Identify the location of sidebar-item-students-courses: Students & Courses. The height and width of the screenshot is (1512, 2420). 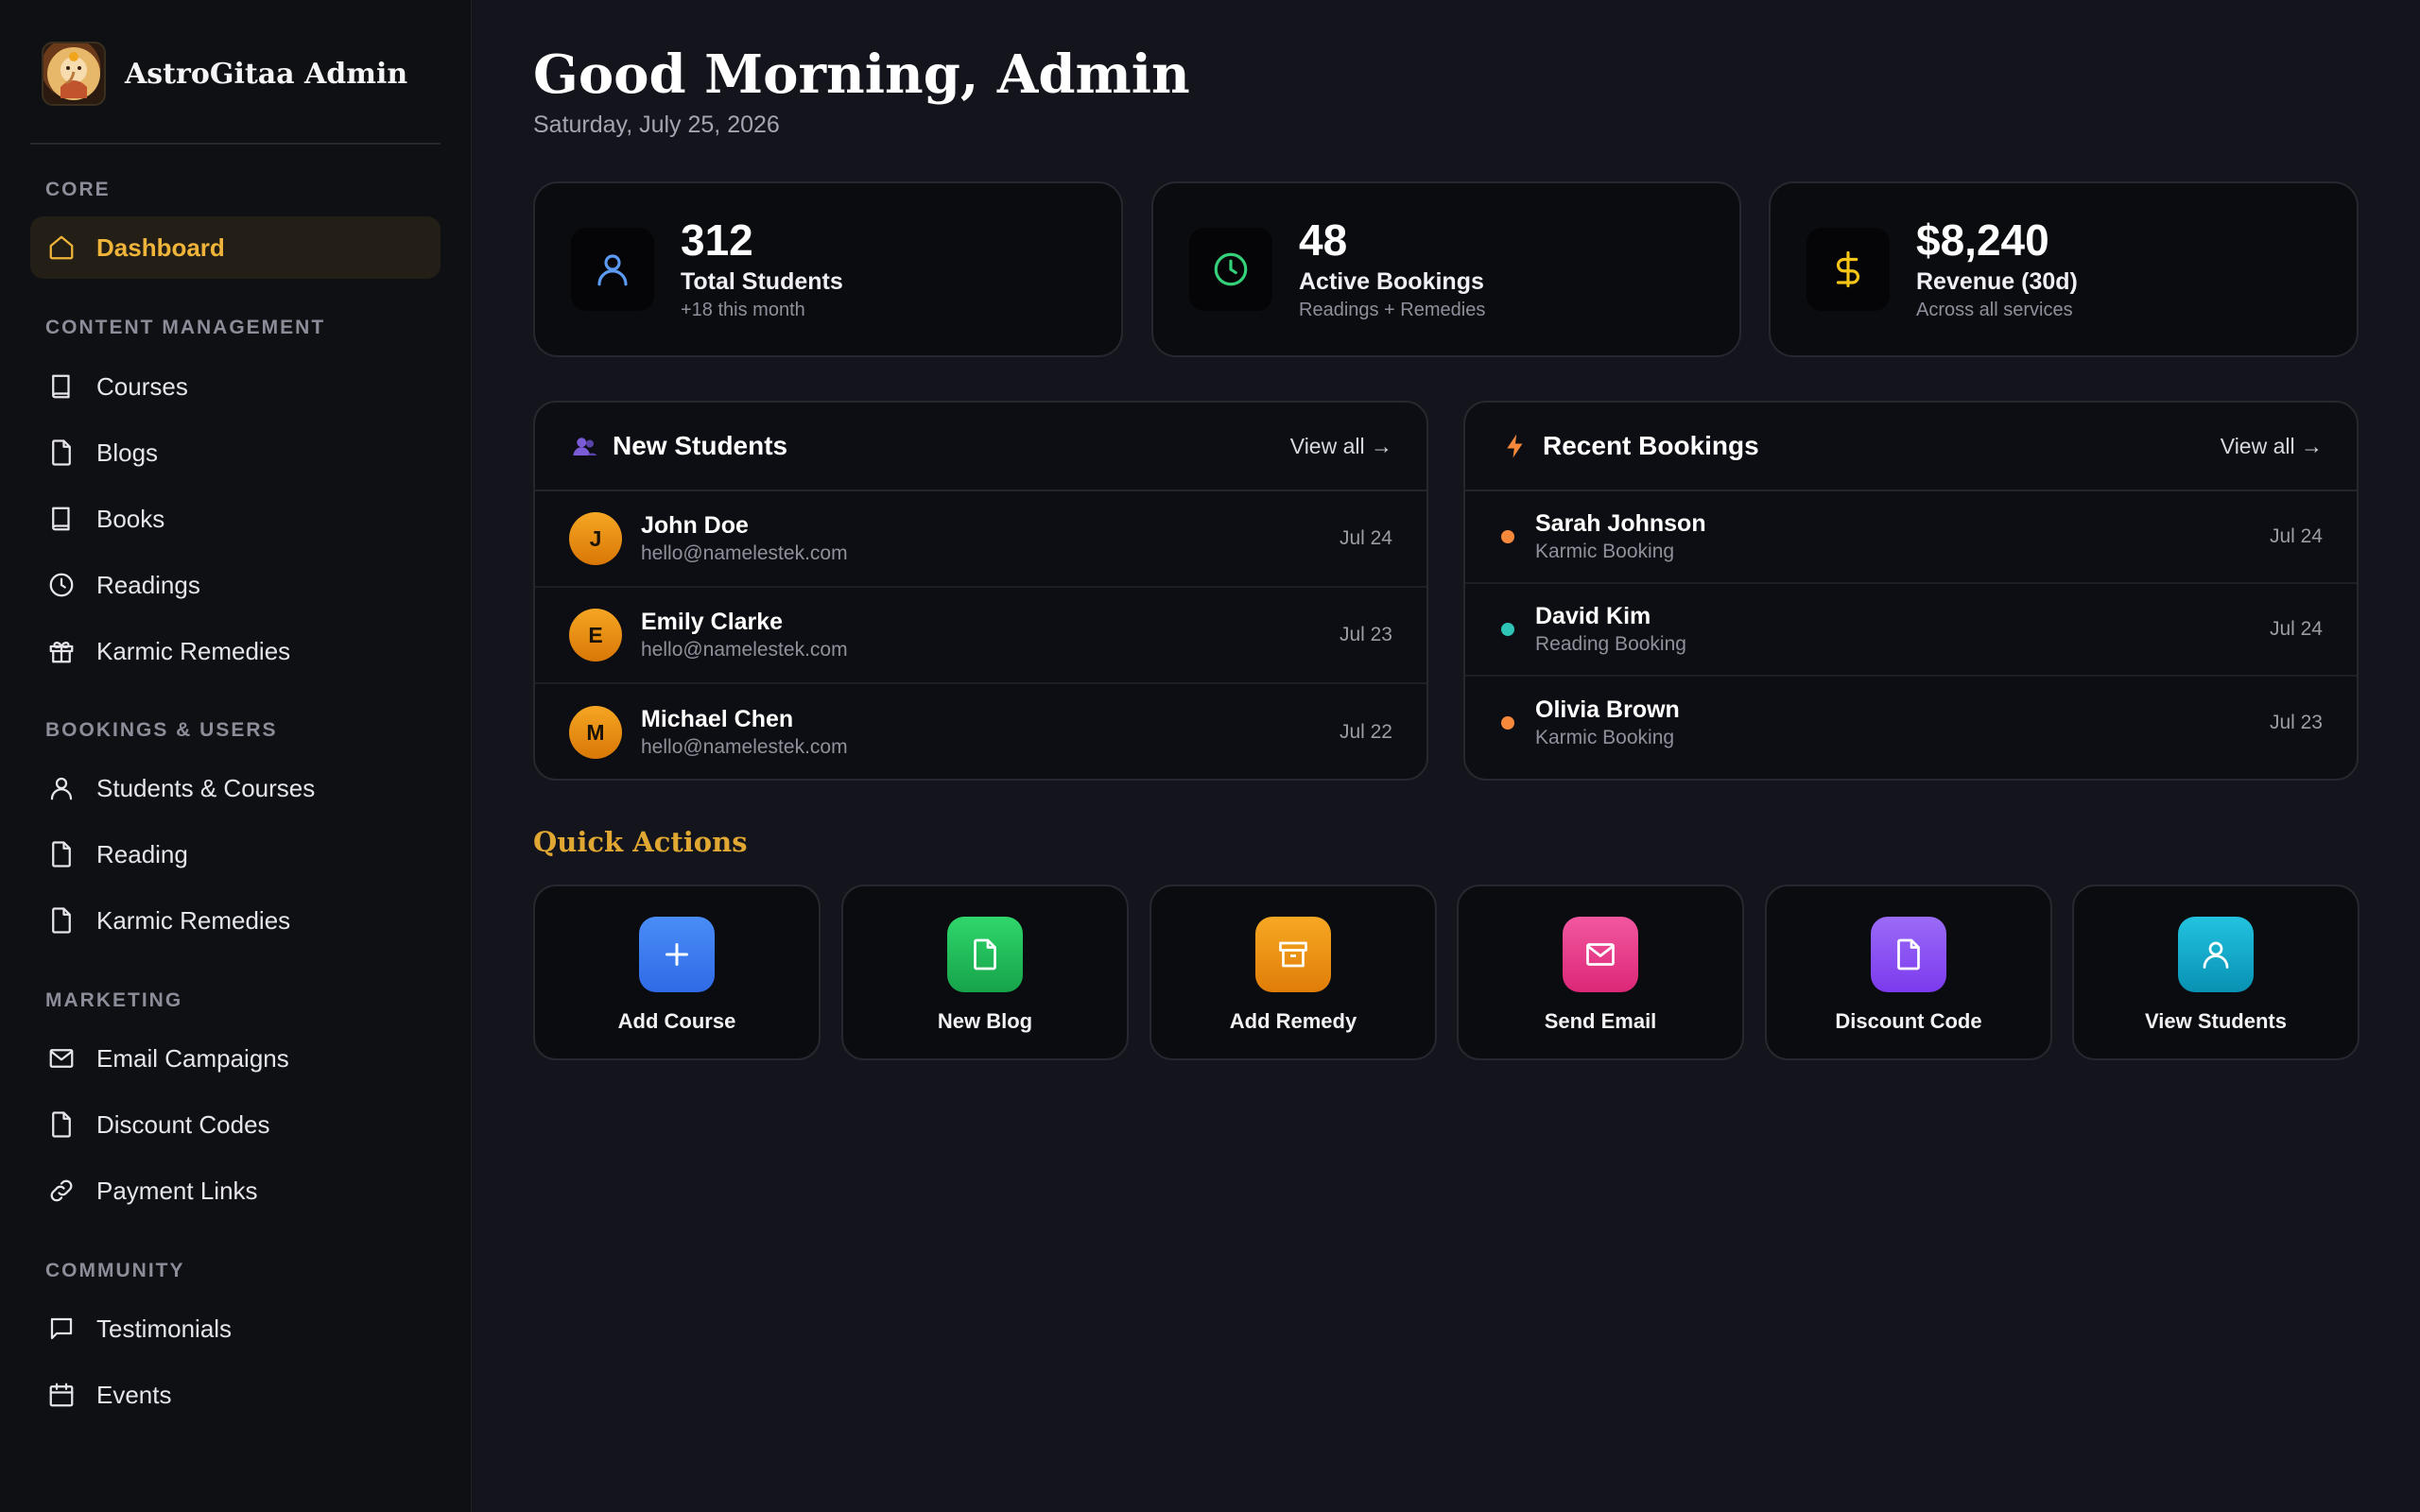
(235, 788).